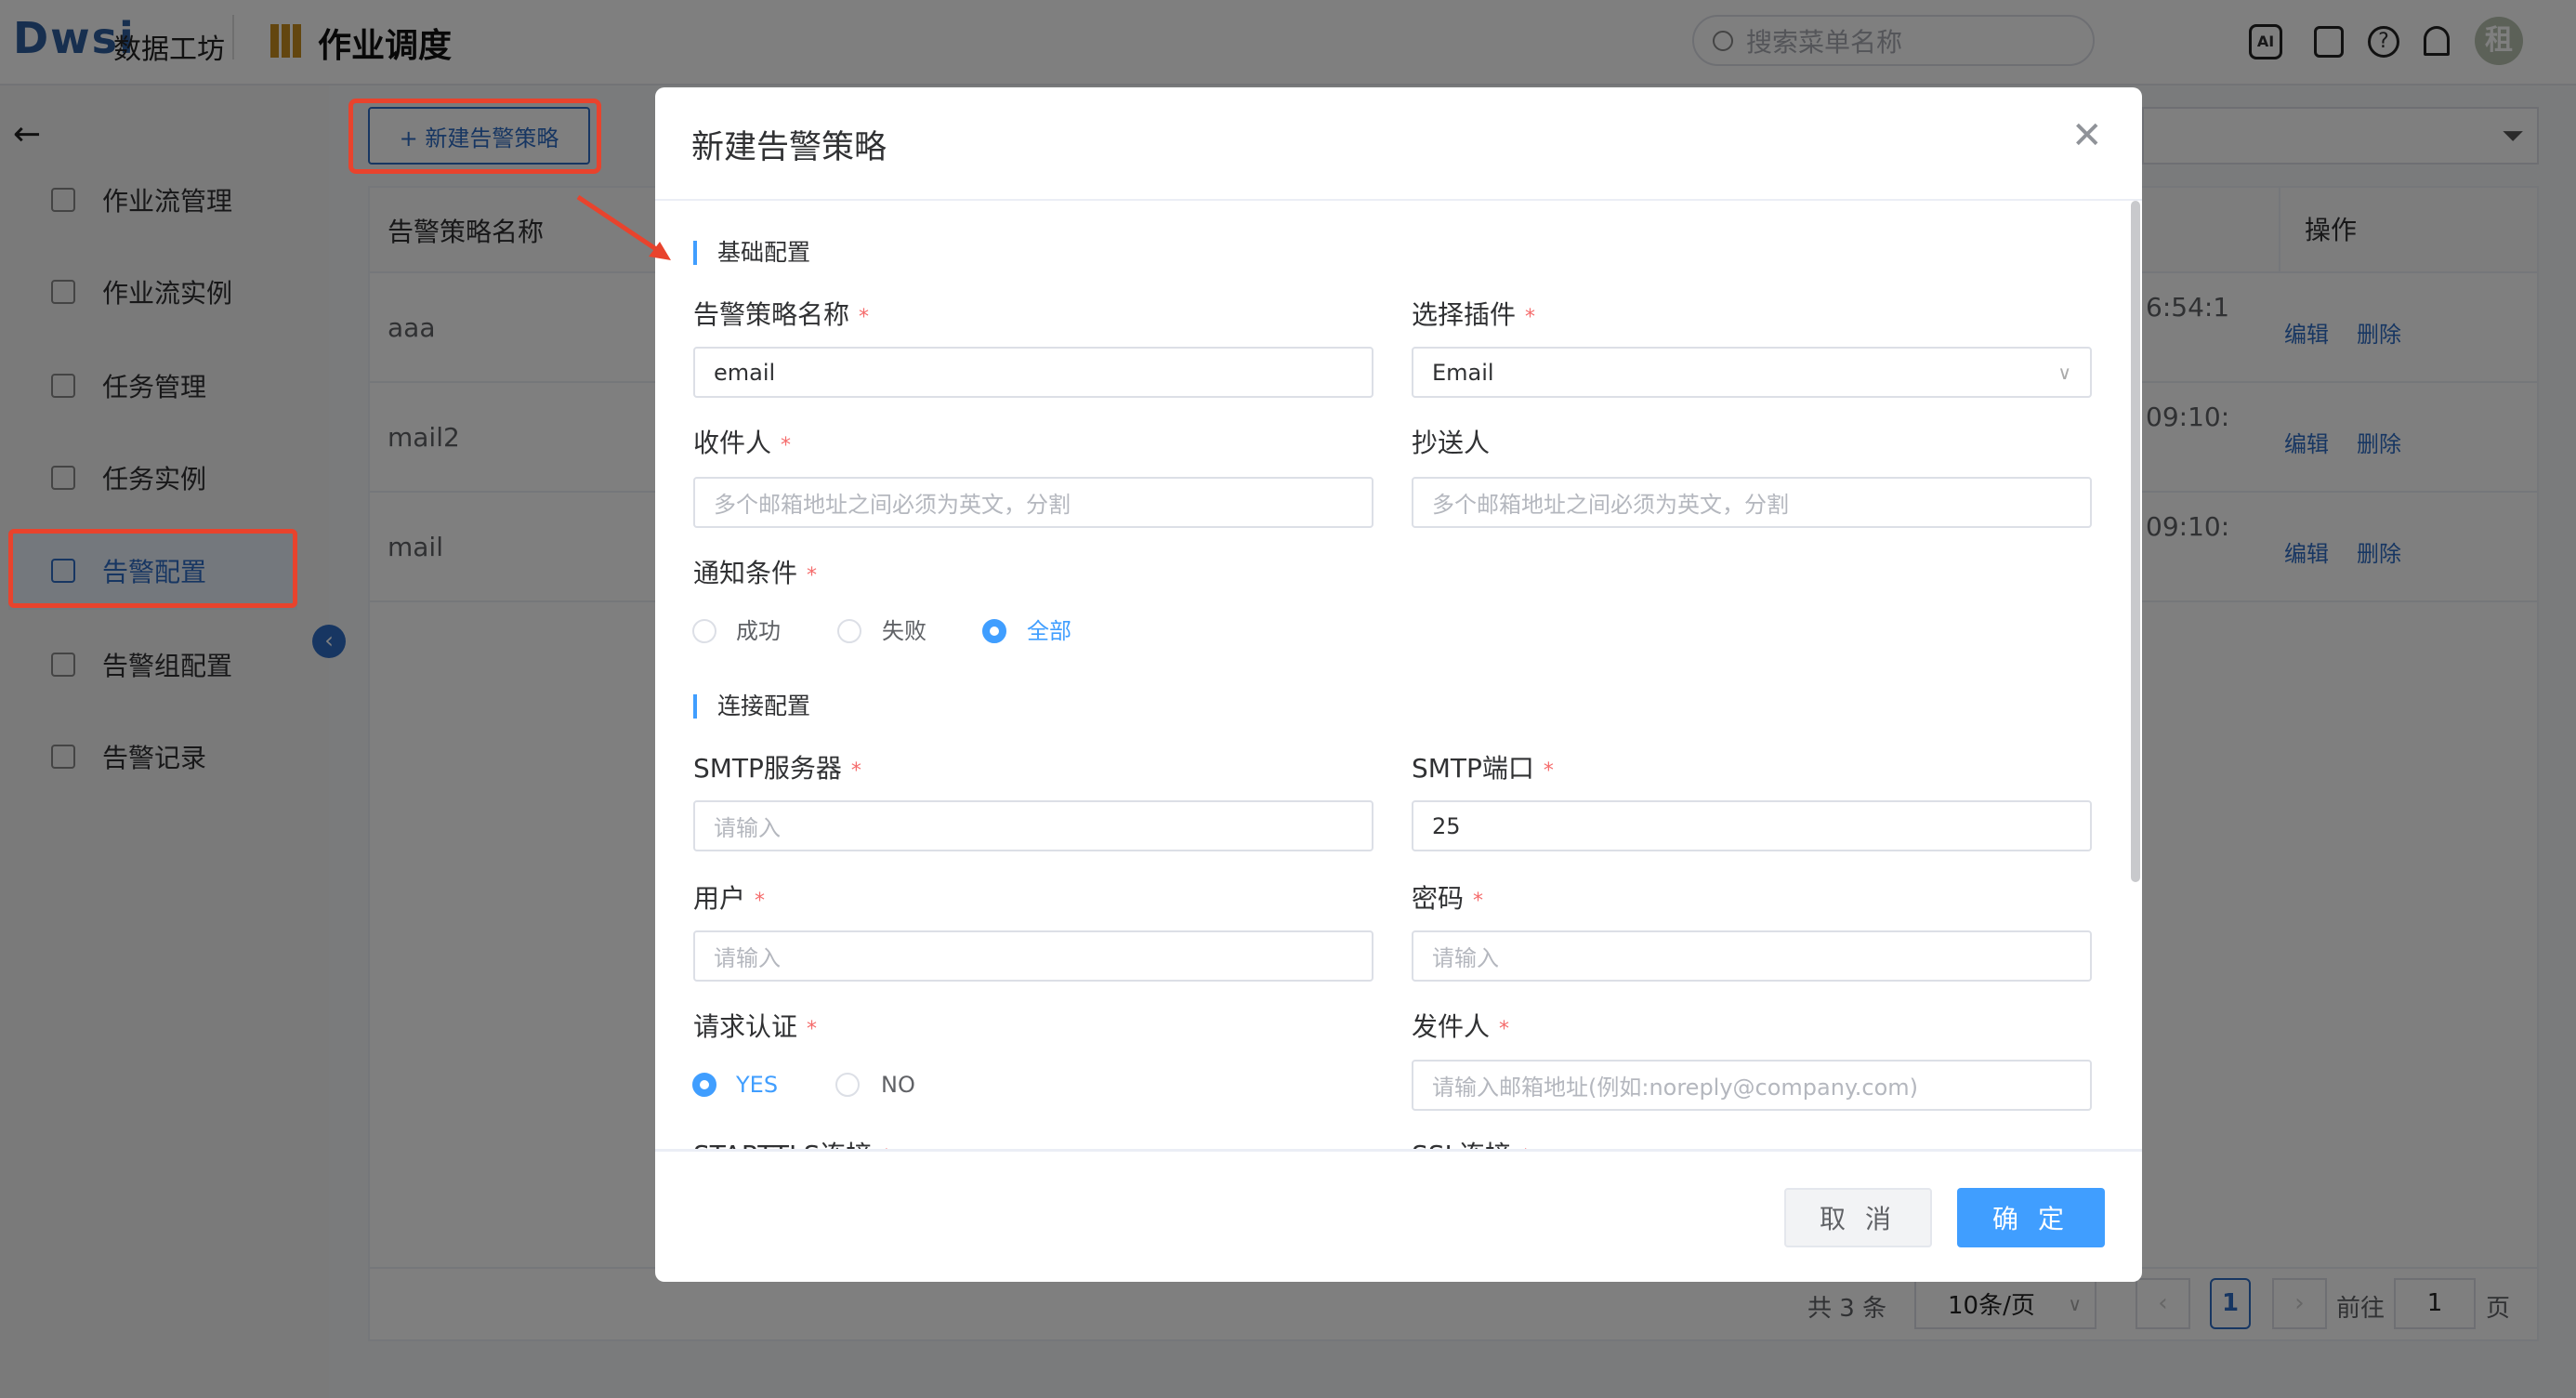 The height and width of the screenshot is (1398, 2576). What do you see at coordinates (777, 768) in the screenshot?
I see `smtp-server-label: SMTP服务器 *` at bounding box center [777, 768].